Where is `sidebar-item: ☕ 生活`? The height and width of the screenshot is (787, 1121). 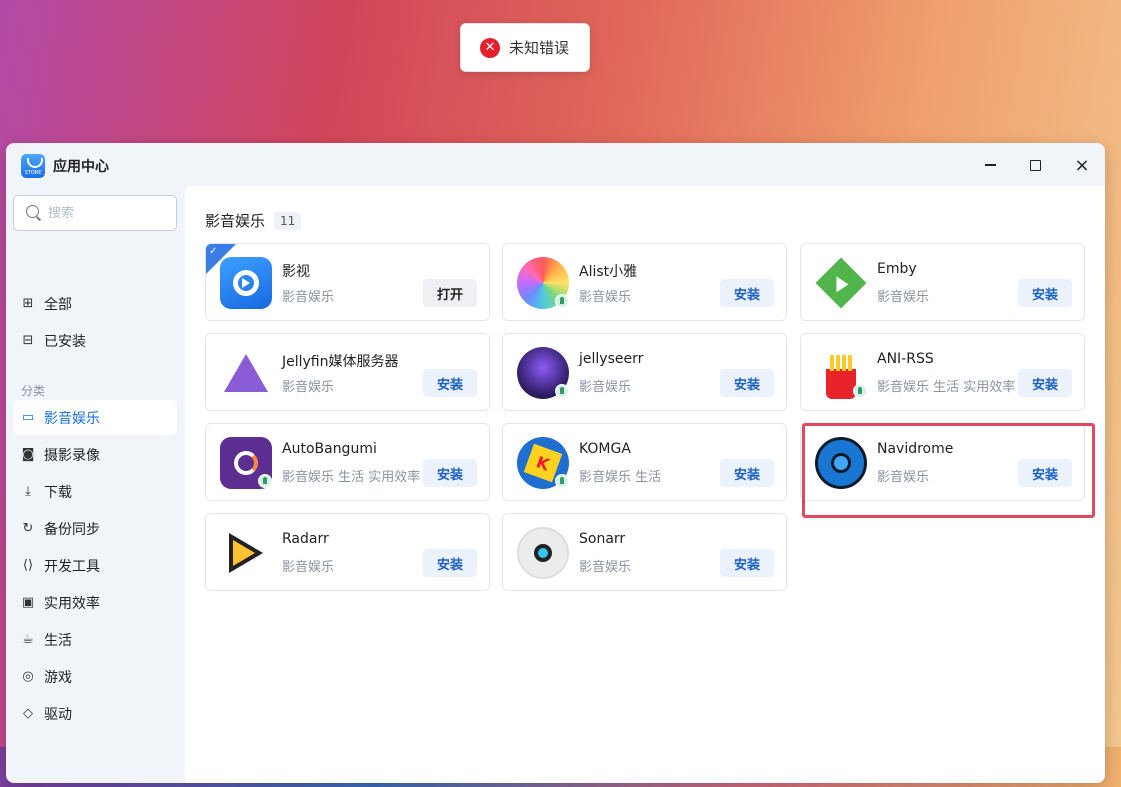
sidebar-item: ☕ 生活 is located at coordinates (95, 639).